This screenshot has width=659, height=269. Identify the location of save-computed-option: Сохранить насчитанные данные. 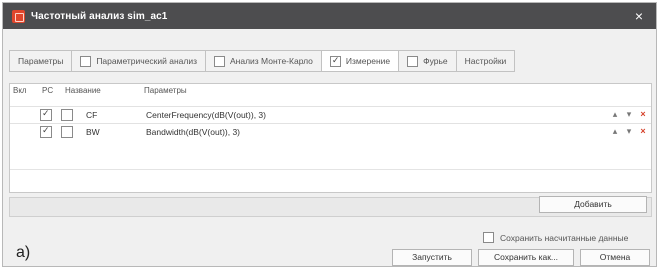
(555, 237).